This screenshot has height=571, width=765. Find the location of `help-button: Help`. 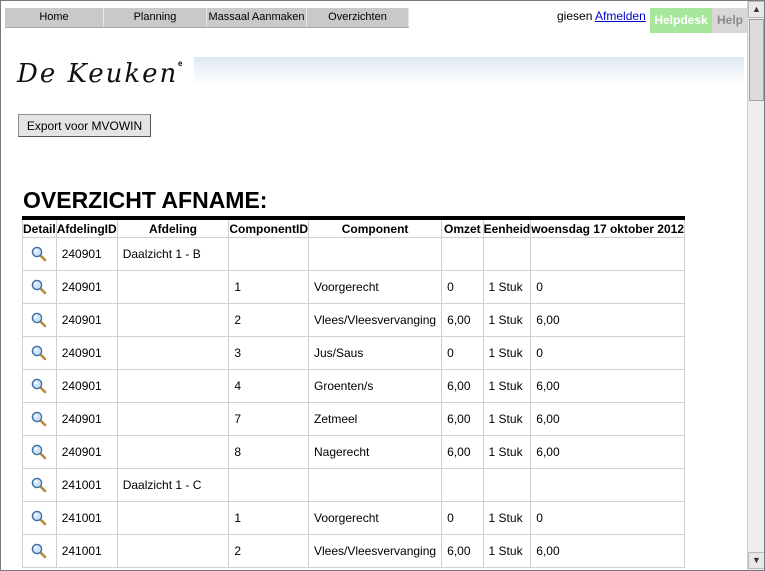

help-button: Help is located at coordinates (730, 20).